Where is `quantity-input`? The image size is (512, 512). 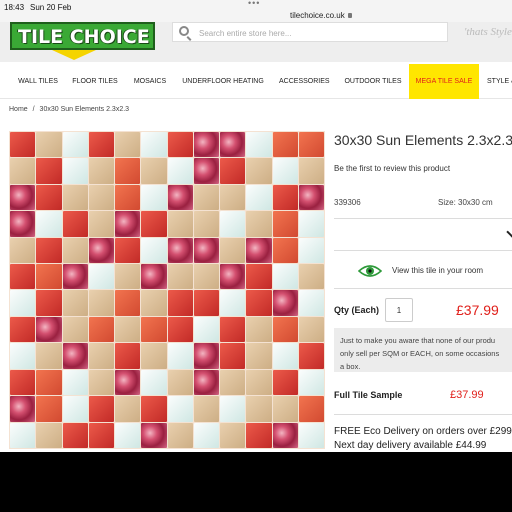 quantity-input is located at coordinates (399, 310).